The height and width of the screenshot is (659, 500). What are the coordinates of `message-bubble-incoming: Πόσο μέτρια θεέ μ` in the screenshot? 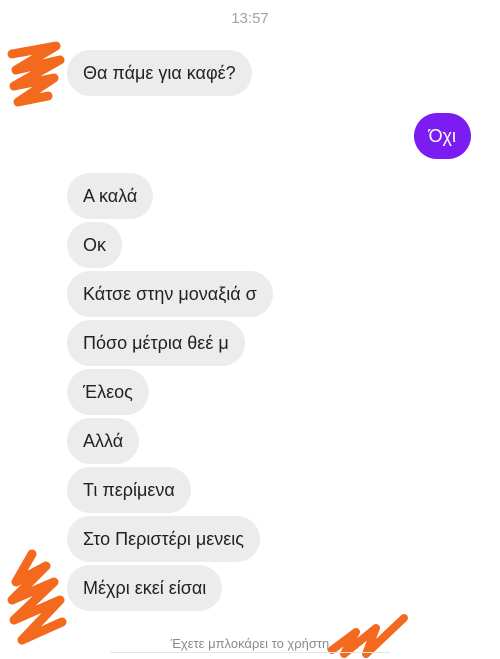 It's located at (156, 343).